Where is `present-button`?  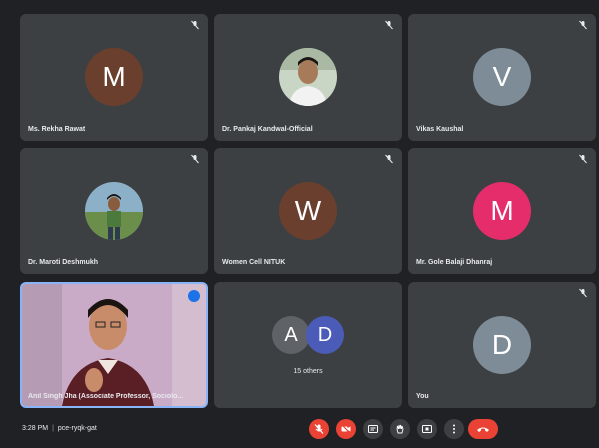 present-button is located at coordinates (427, 429).